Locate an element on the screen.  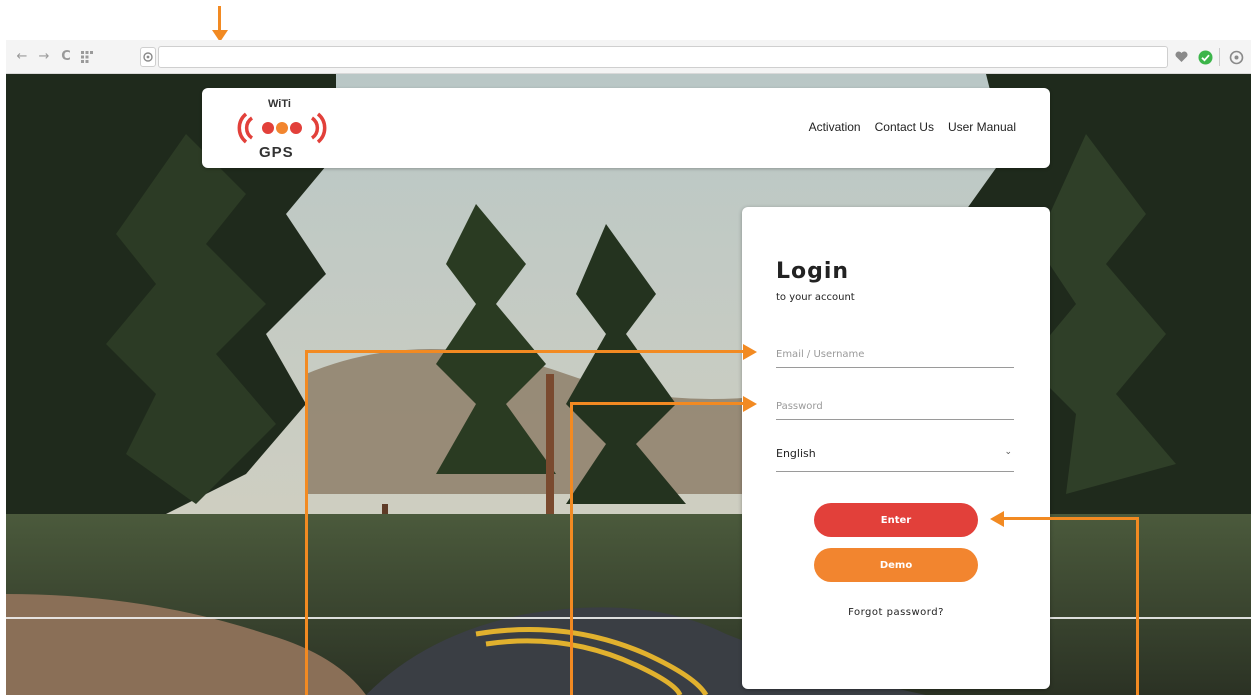
image-divider is located at coordinates (628, 618).